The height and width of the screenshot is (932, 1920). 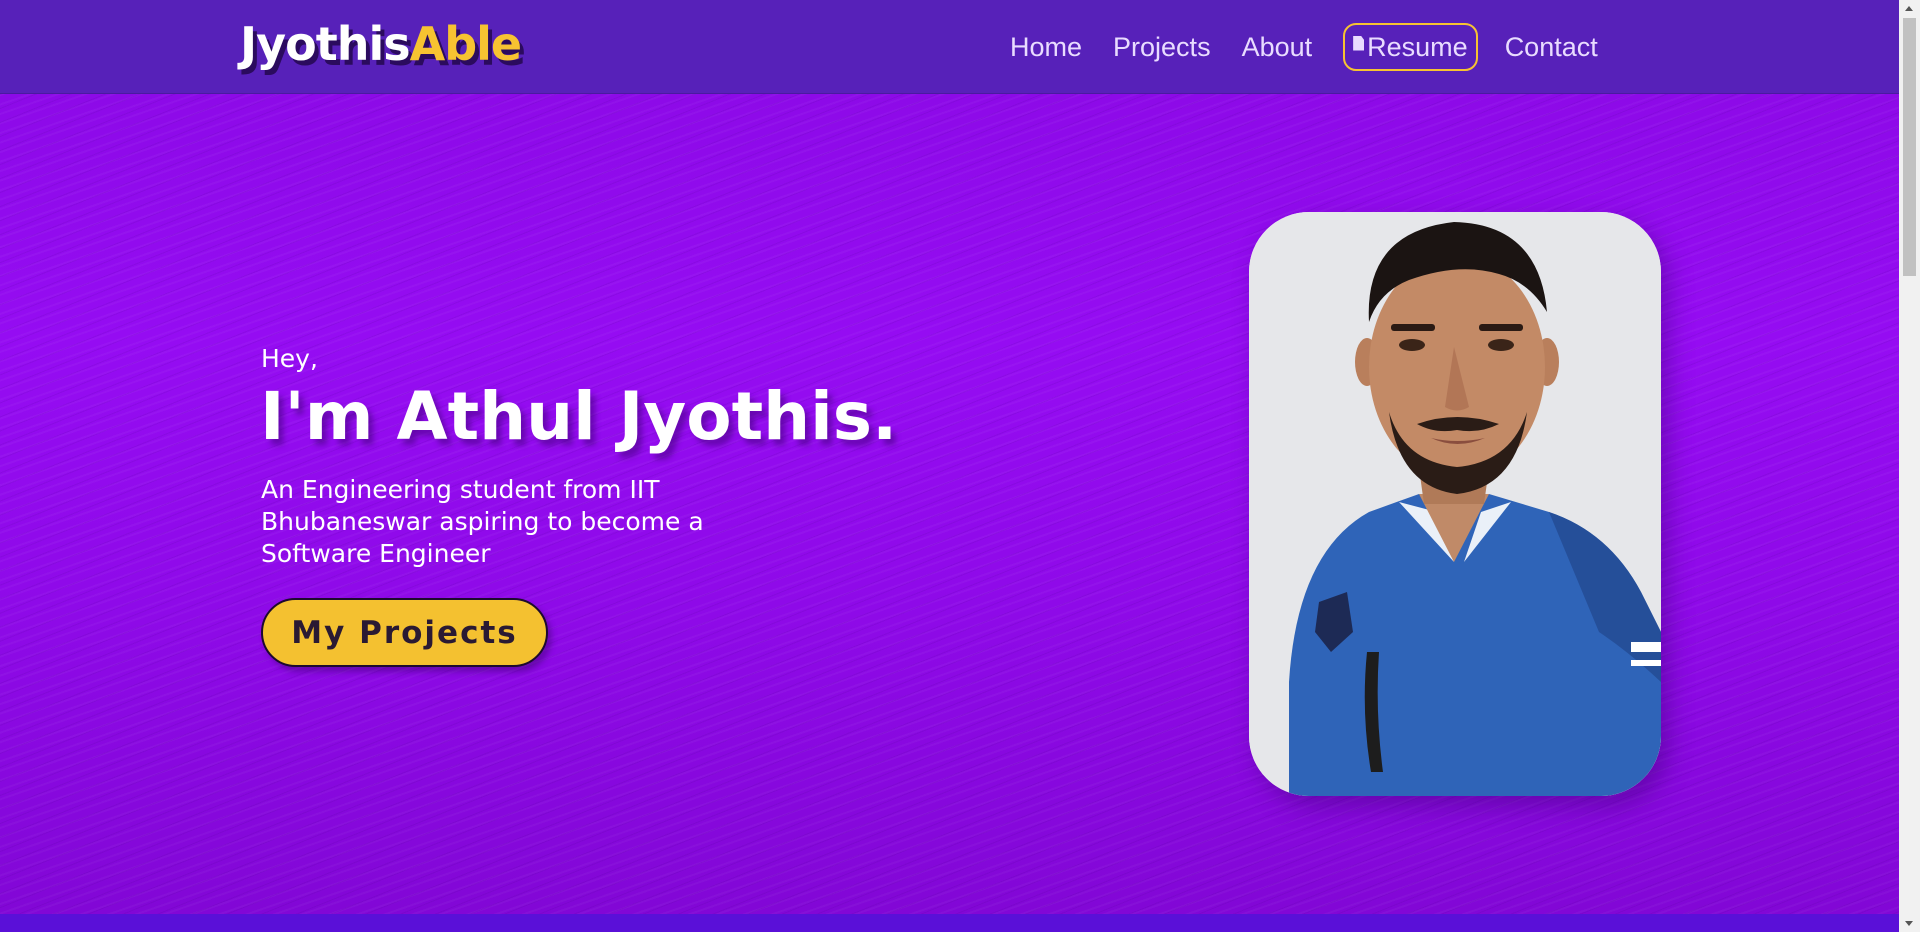 I want to click on arrow-down-icon, so click(x=1909, y=923).